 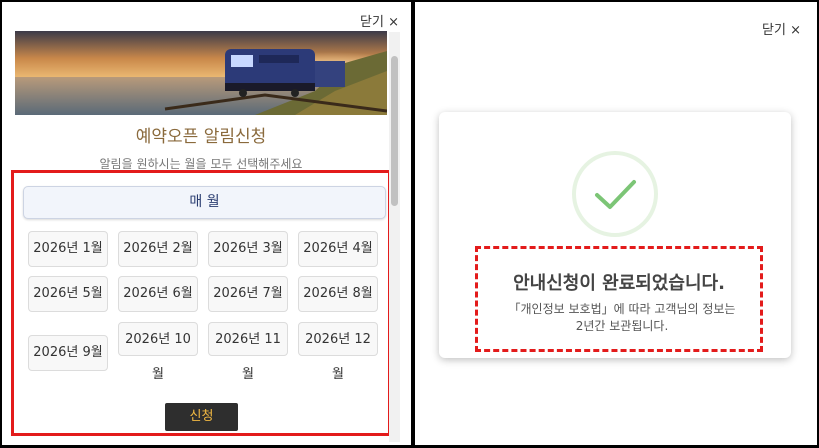 What do you see at coordinates (622, 326) in the screenshot?
I see `privacy-notice-line: 2년간 보관됩니다.` at bounding box center [622, 326].